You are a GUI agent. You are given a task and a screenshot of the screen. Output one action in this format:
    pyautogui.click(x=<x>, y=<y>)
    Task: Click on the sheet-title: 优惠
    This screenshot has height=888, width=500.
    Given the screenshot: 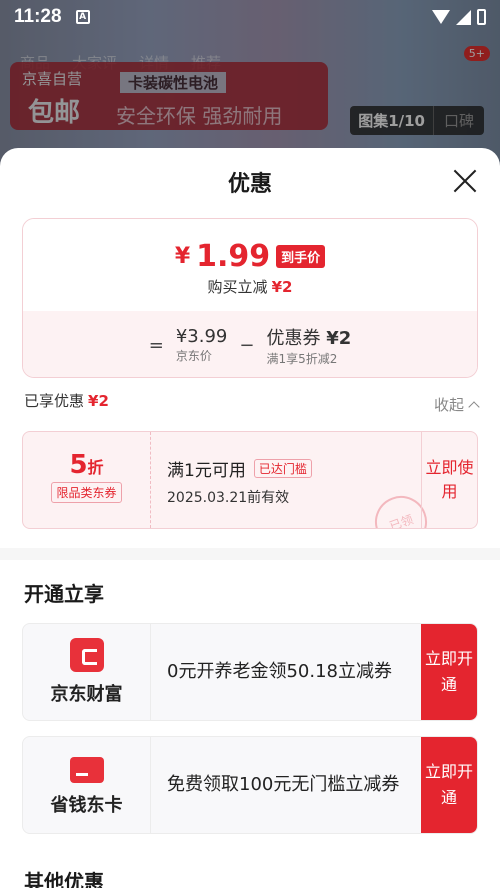 What is the action you would take?
    pyautogui.click(x=249, y=184)
    